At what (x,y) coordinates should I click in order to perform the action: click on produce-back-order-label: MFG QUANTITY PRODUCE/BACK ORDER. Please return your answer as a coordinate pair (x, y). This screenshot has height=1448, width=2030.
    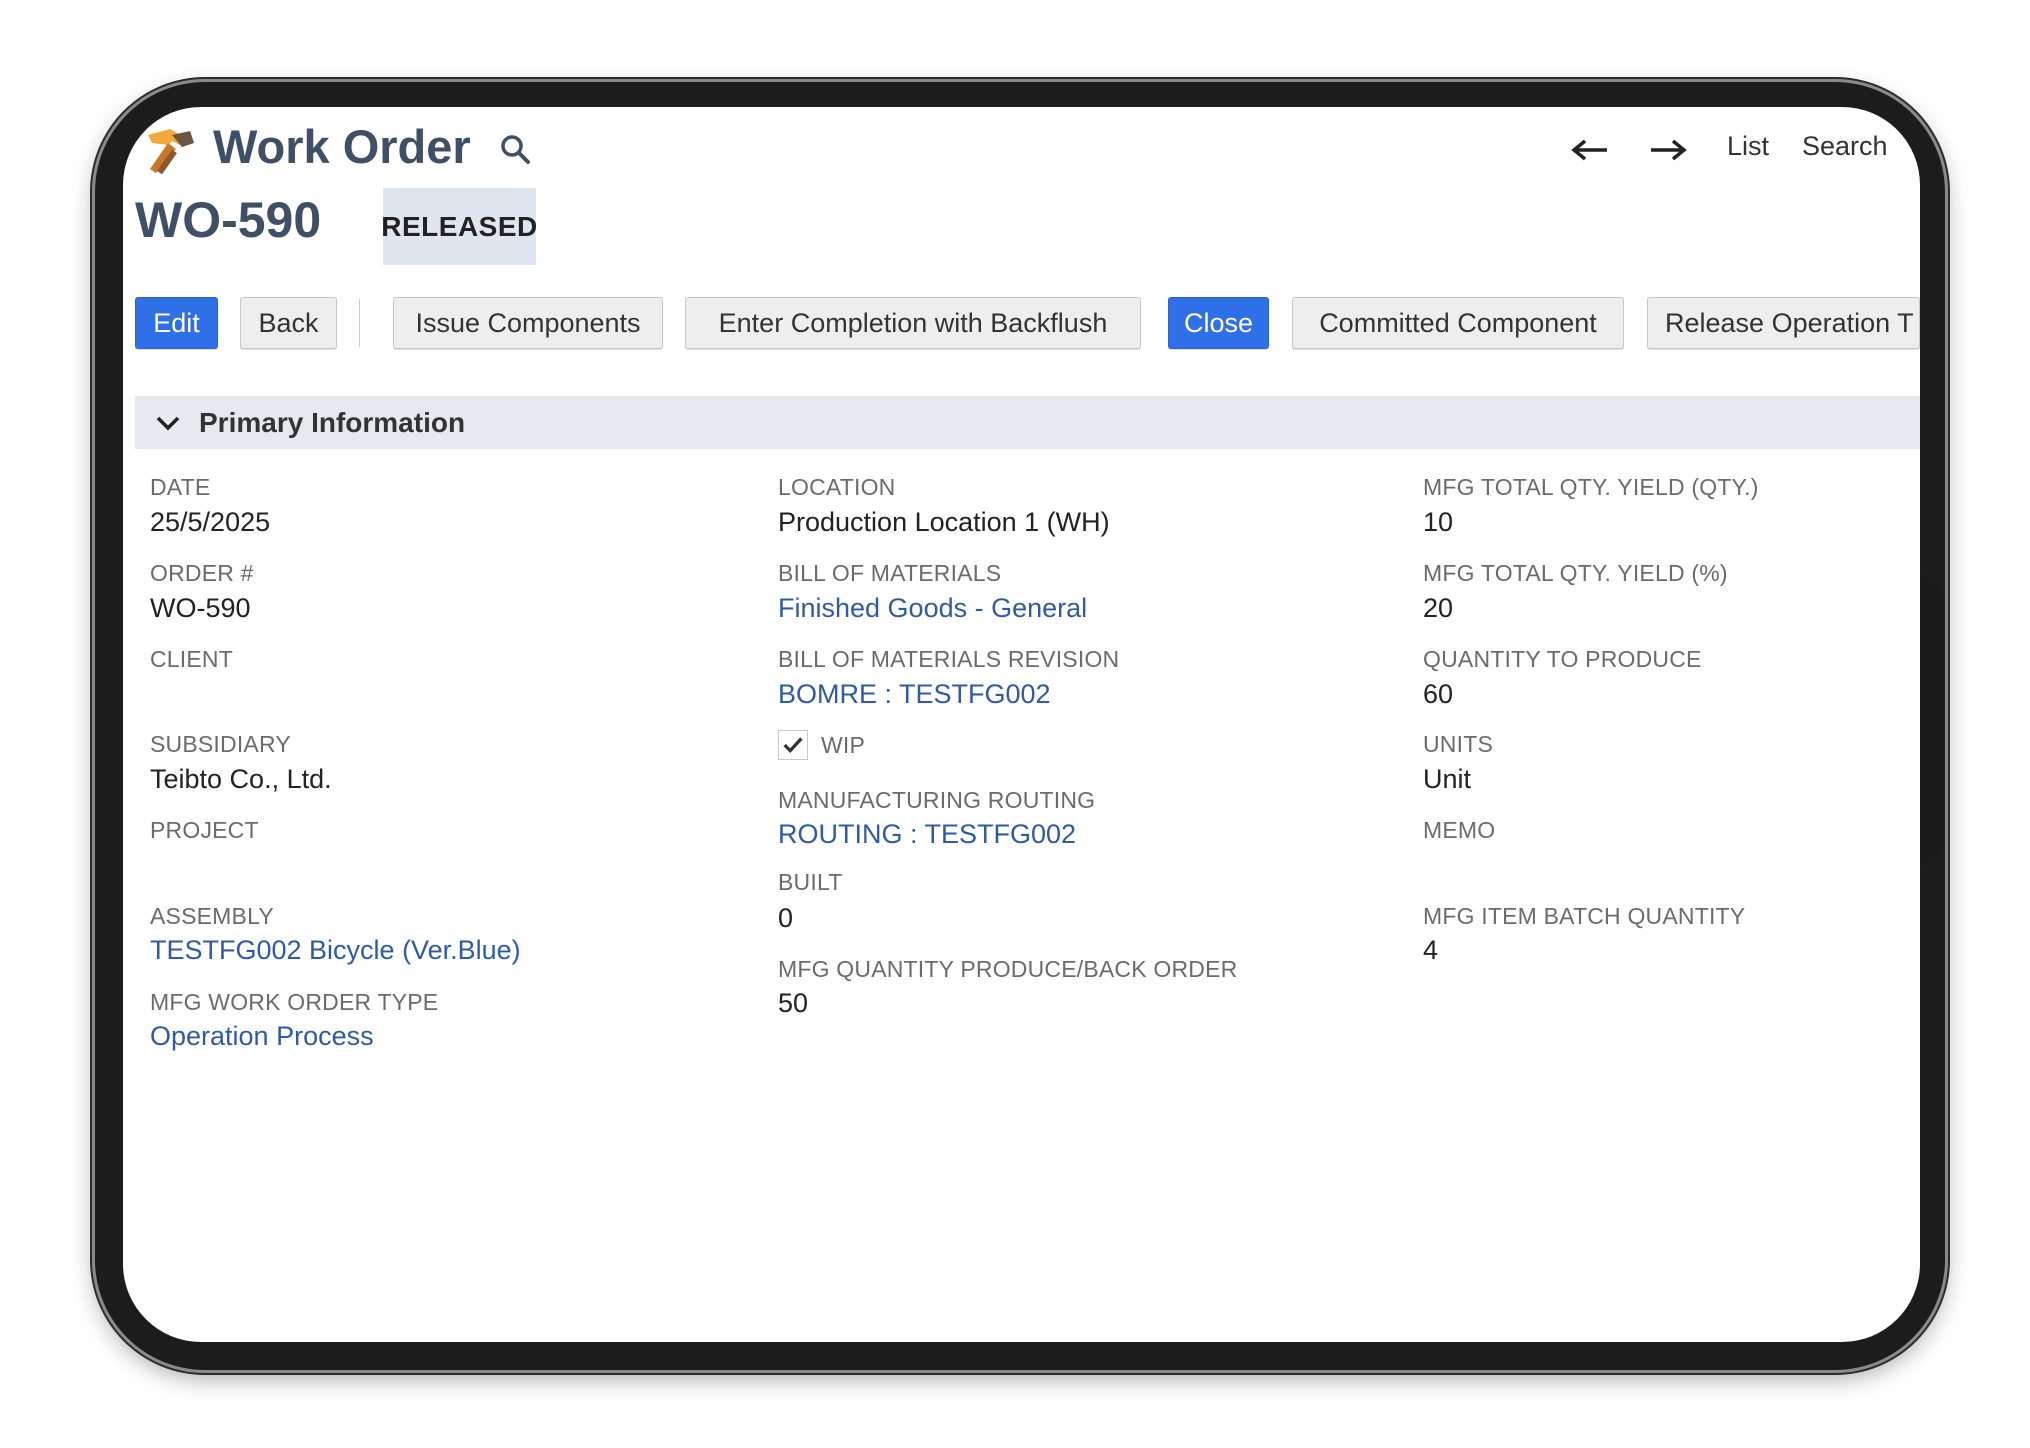
    Looking at the image, I should click on (1008, 969).